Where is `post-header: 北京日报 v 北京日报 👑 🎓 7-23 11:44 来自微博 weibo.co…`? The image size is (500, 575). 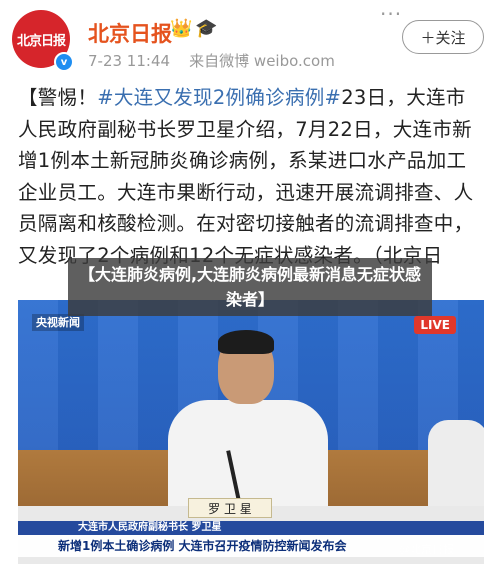
post-header: 北京日报 v 北京日报 👑 🎓 7-23 11:44 来自微博 weibo.co… is located at coordinates (250, 39).